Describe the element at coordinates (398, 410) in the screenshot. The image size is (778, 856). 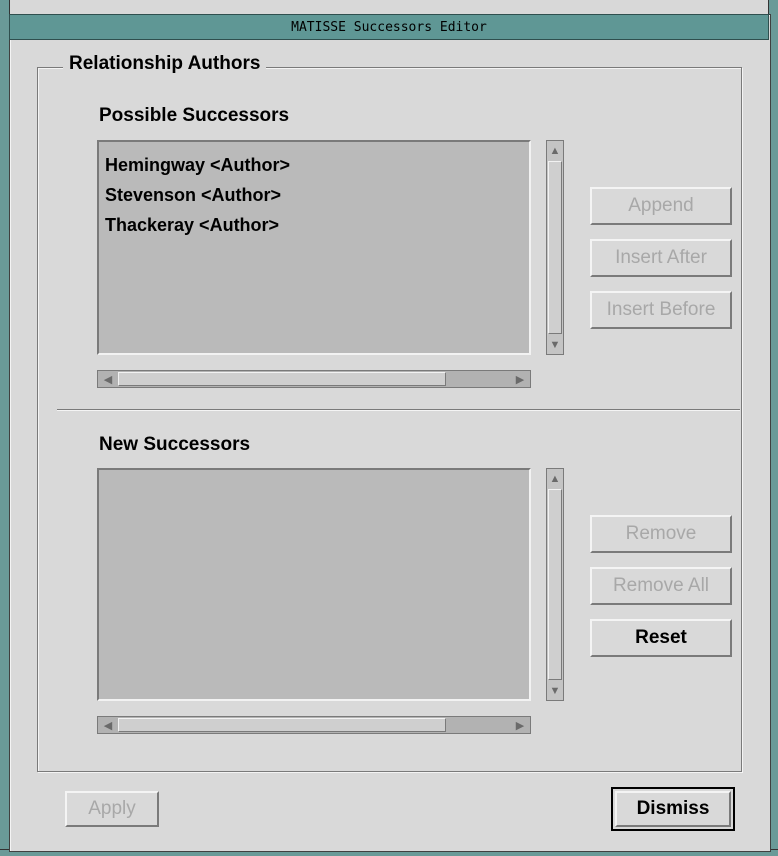
I see `section-divider` at that location.